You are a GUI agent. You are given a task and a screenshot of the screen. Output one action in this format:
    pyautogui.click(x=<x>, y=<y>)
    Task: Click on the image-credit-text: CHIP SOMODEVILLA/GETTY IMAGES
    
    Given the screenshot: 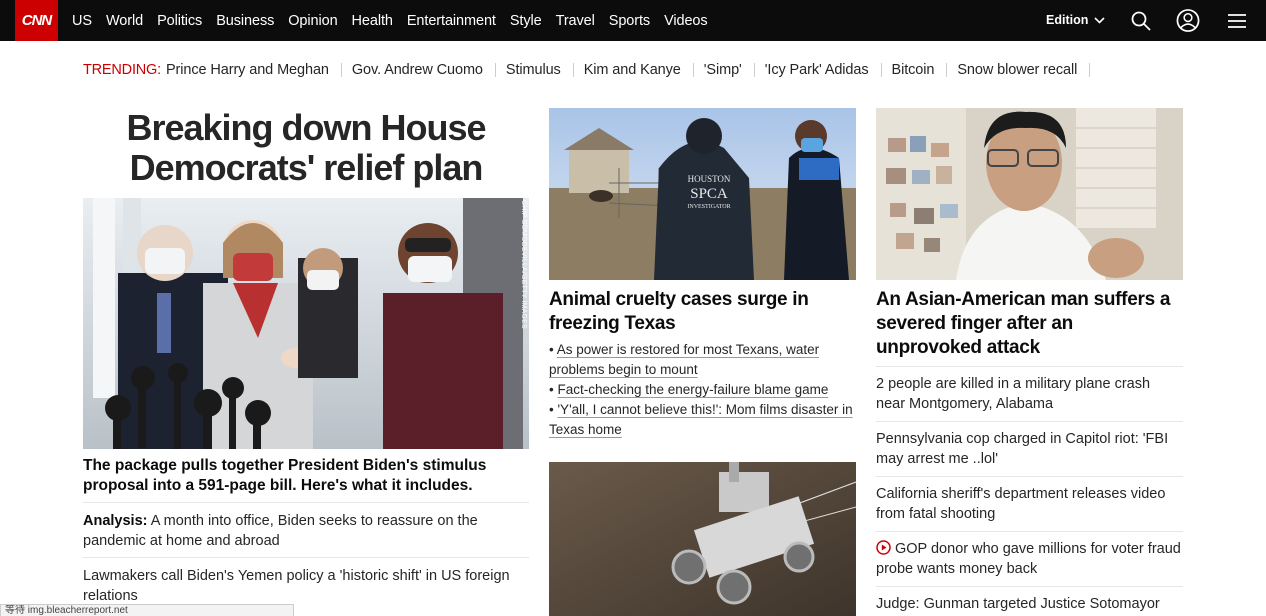 What is the action you would take?
    pyautogui.click(x=523, y=264)
    